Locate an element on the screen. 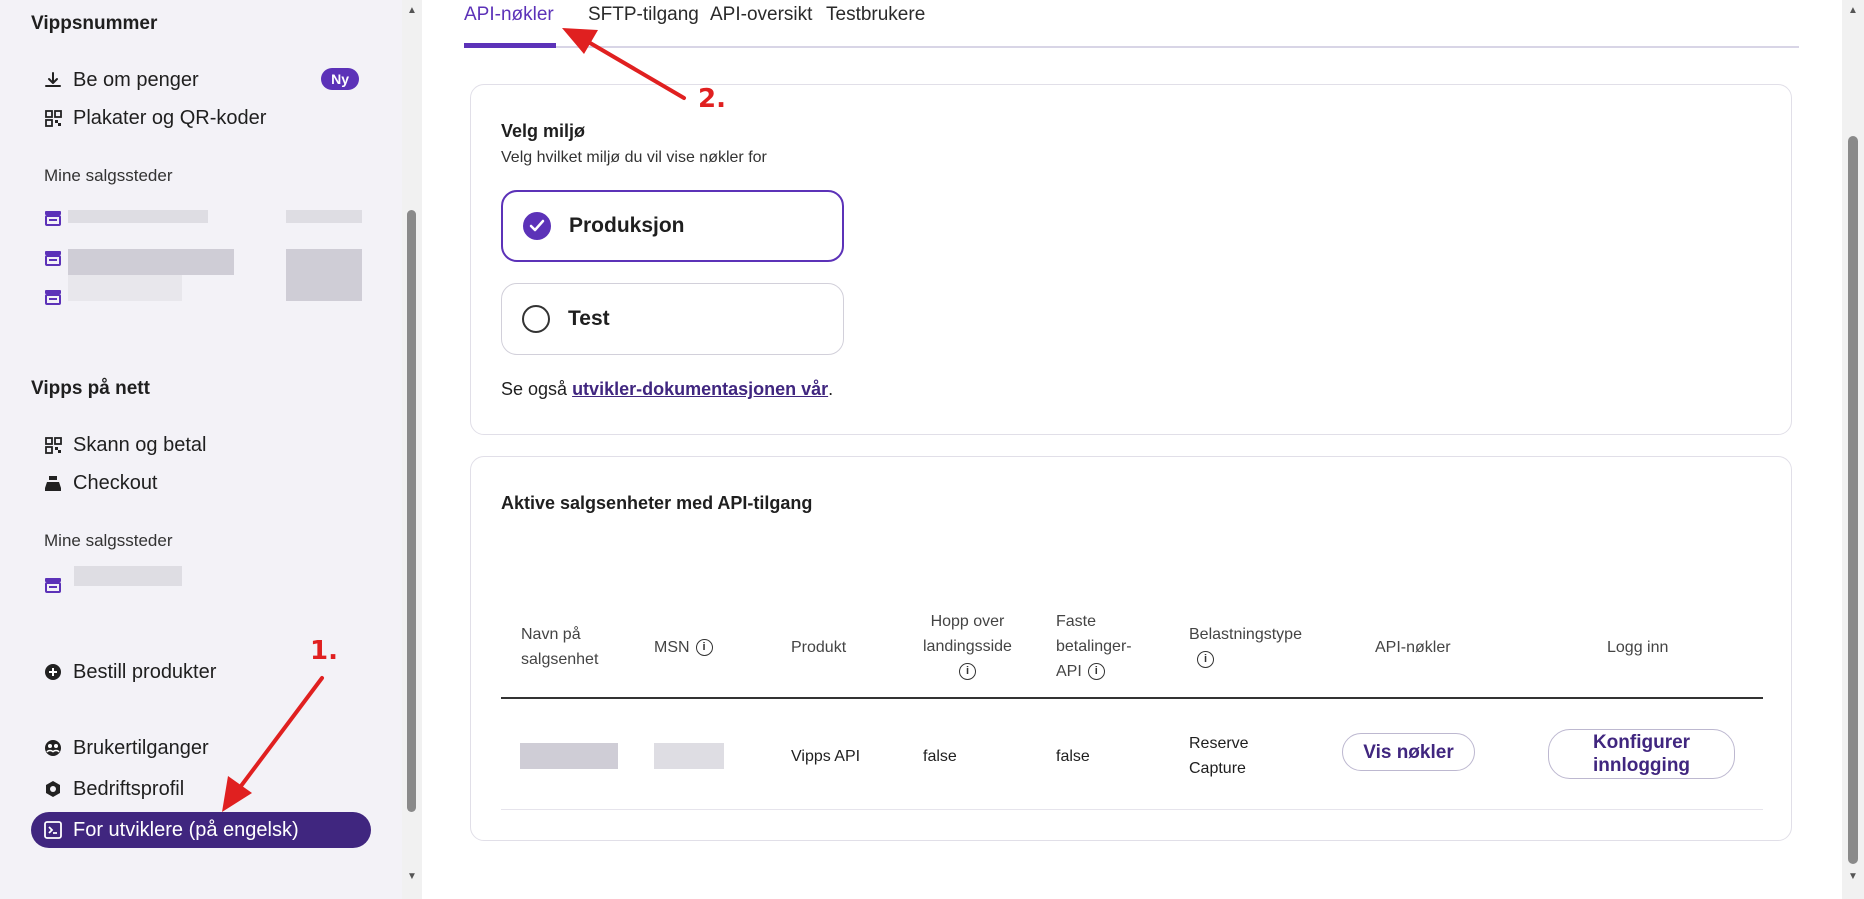 Image resolution: width=1864 pixels, height=899 pixels. header-line: API is located at coordinates (1069, 671).